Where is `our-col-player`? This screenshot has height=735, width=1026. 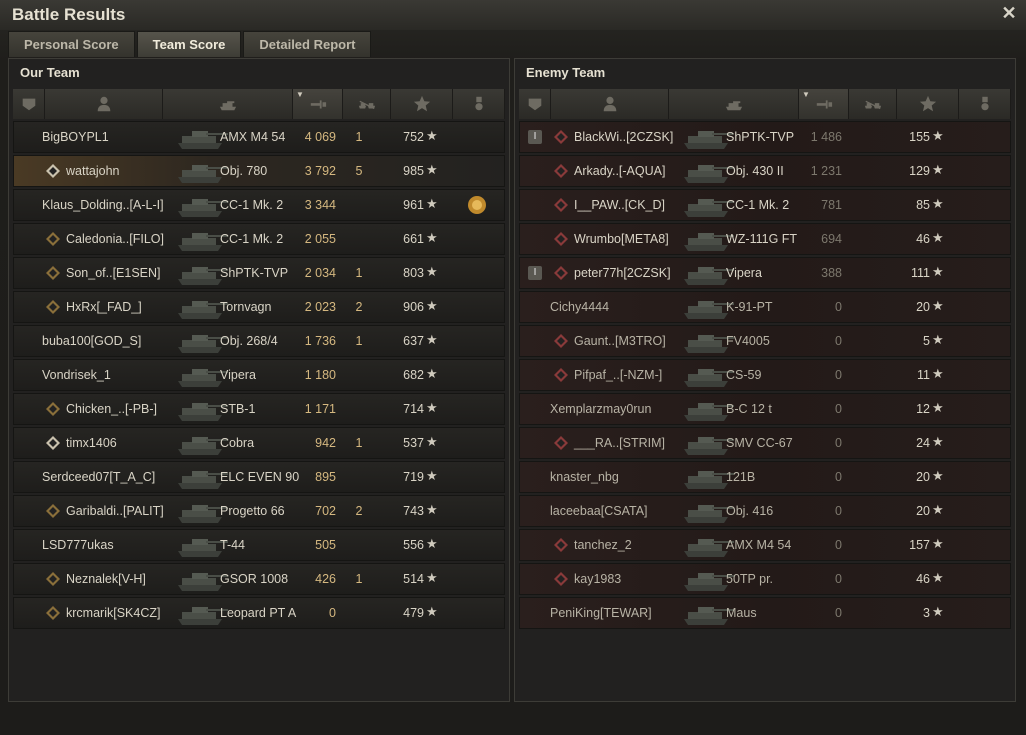
our-col-player is located at coordinates (104, 104).